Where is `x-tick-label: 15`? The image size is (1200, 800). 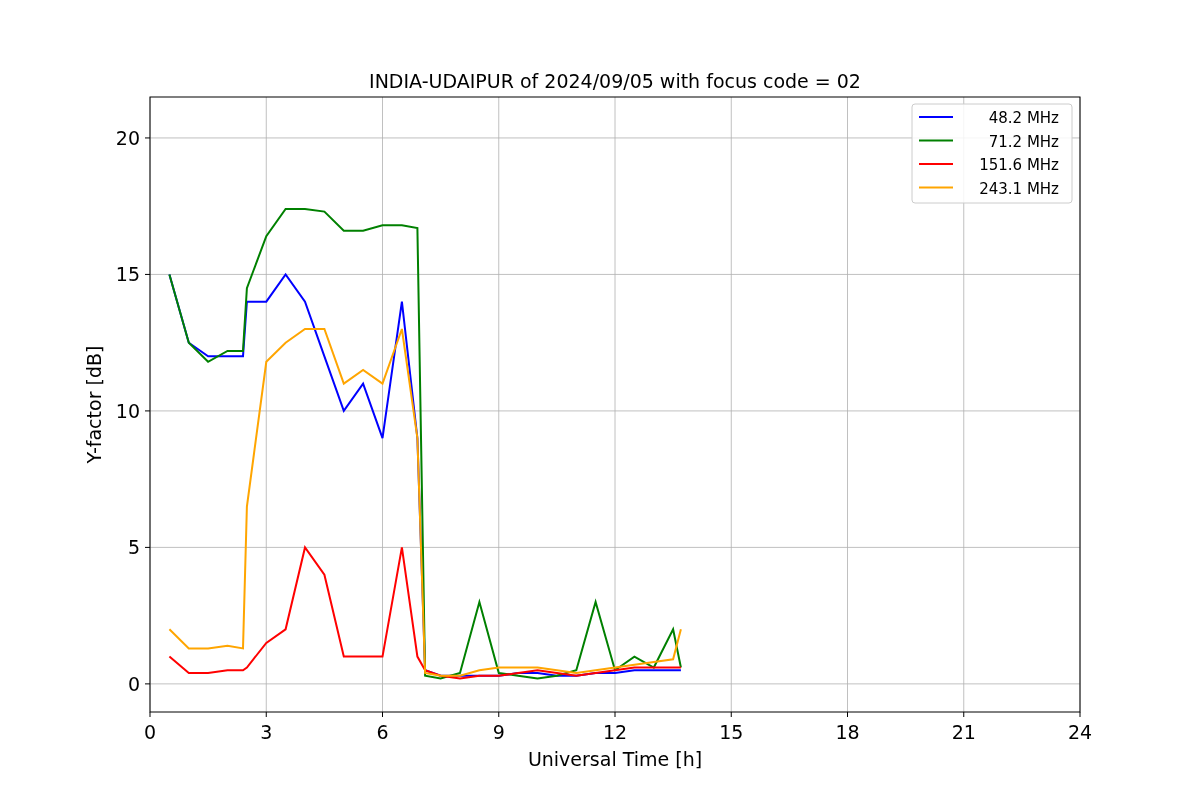 x-tick-label: 15 is located at coordinates (731, 732).